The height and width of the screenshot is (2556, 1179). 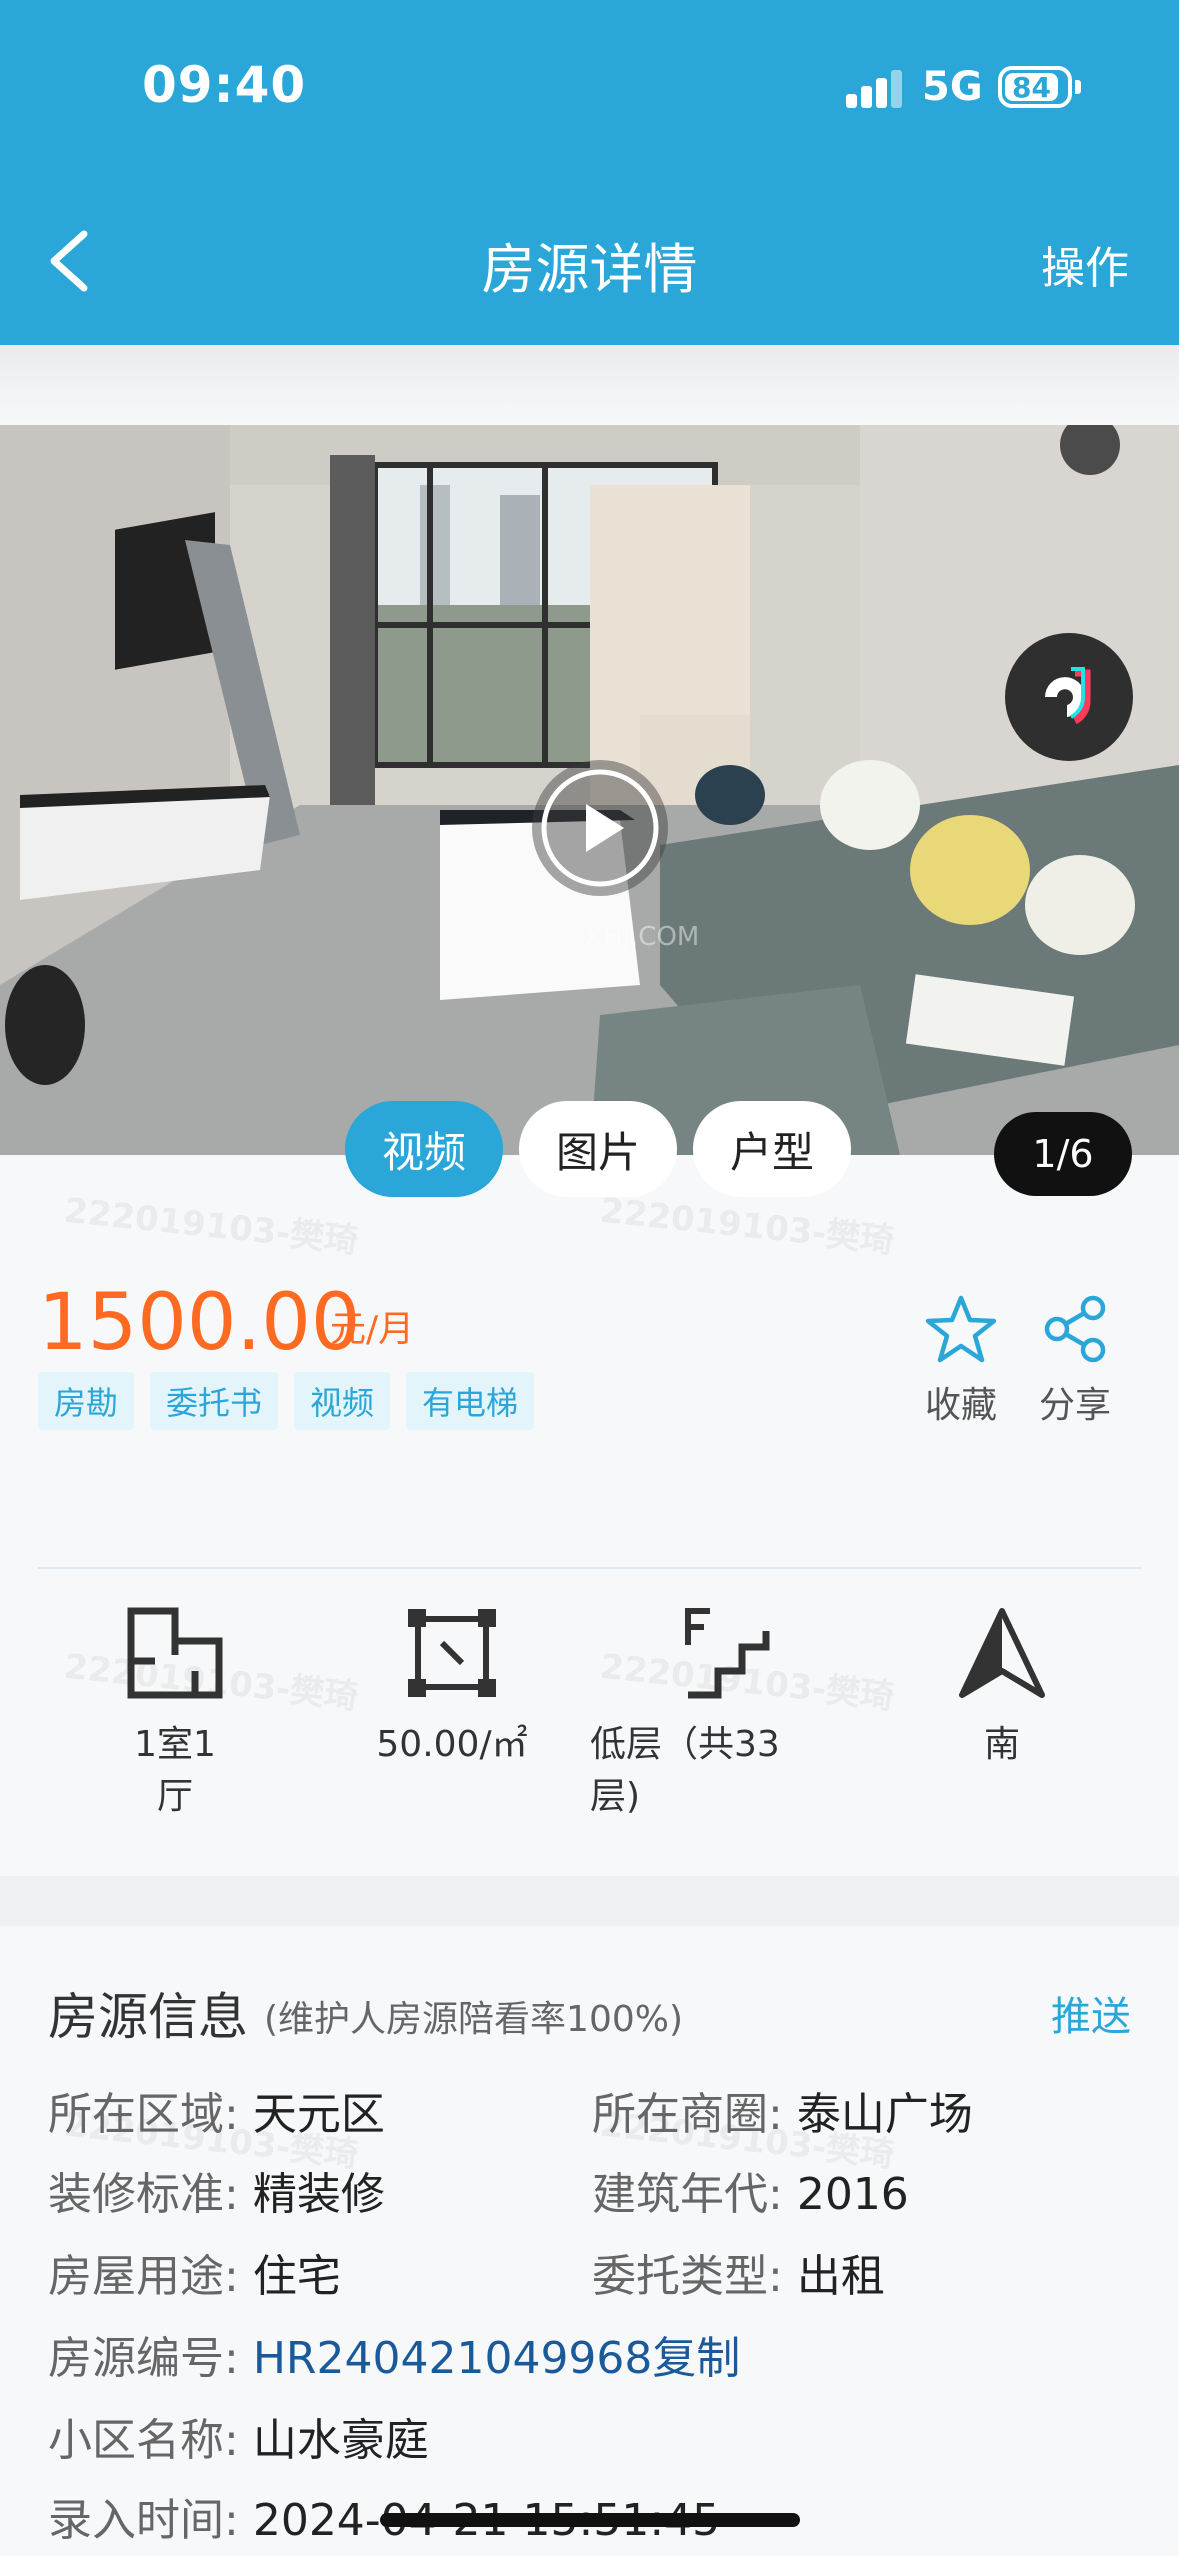 What do you see at coordinates (143, 2358) in the screenshot?
I see `house-number-key: 房源编号:` at bounding box center [143, 2358].